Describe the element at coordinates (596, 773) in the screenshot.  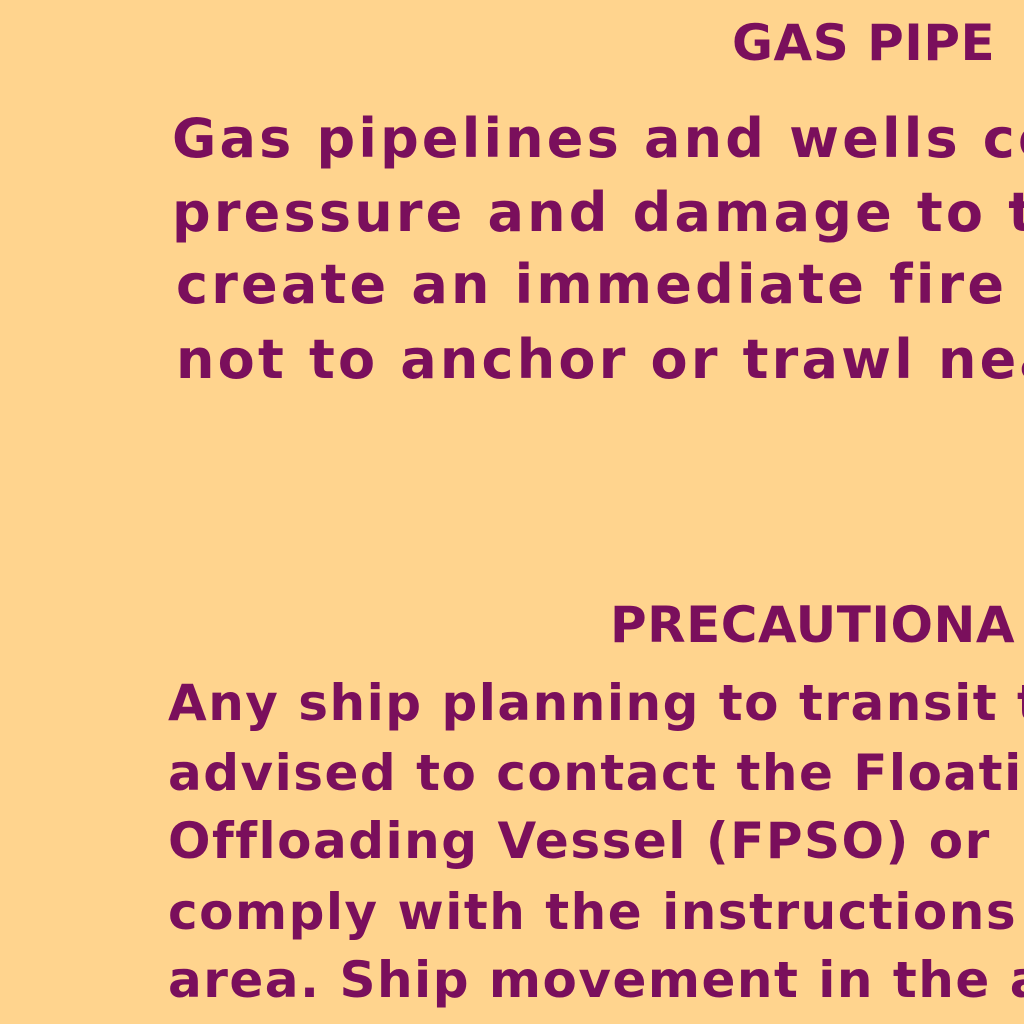
I see `precautionary-line-2: advised to contact the Floating` at that location.